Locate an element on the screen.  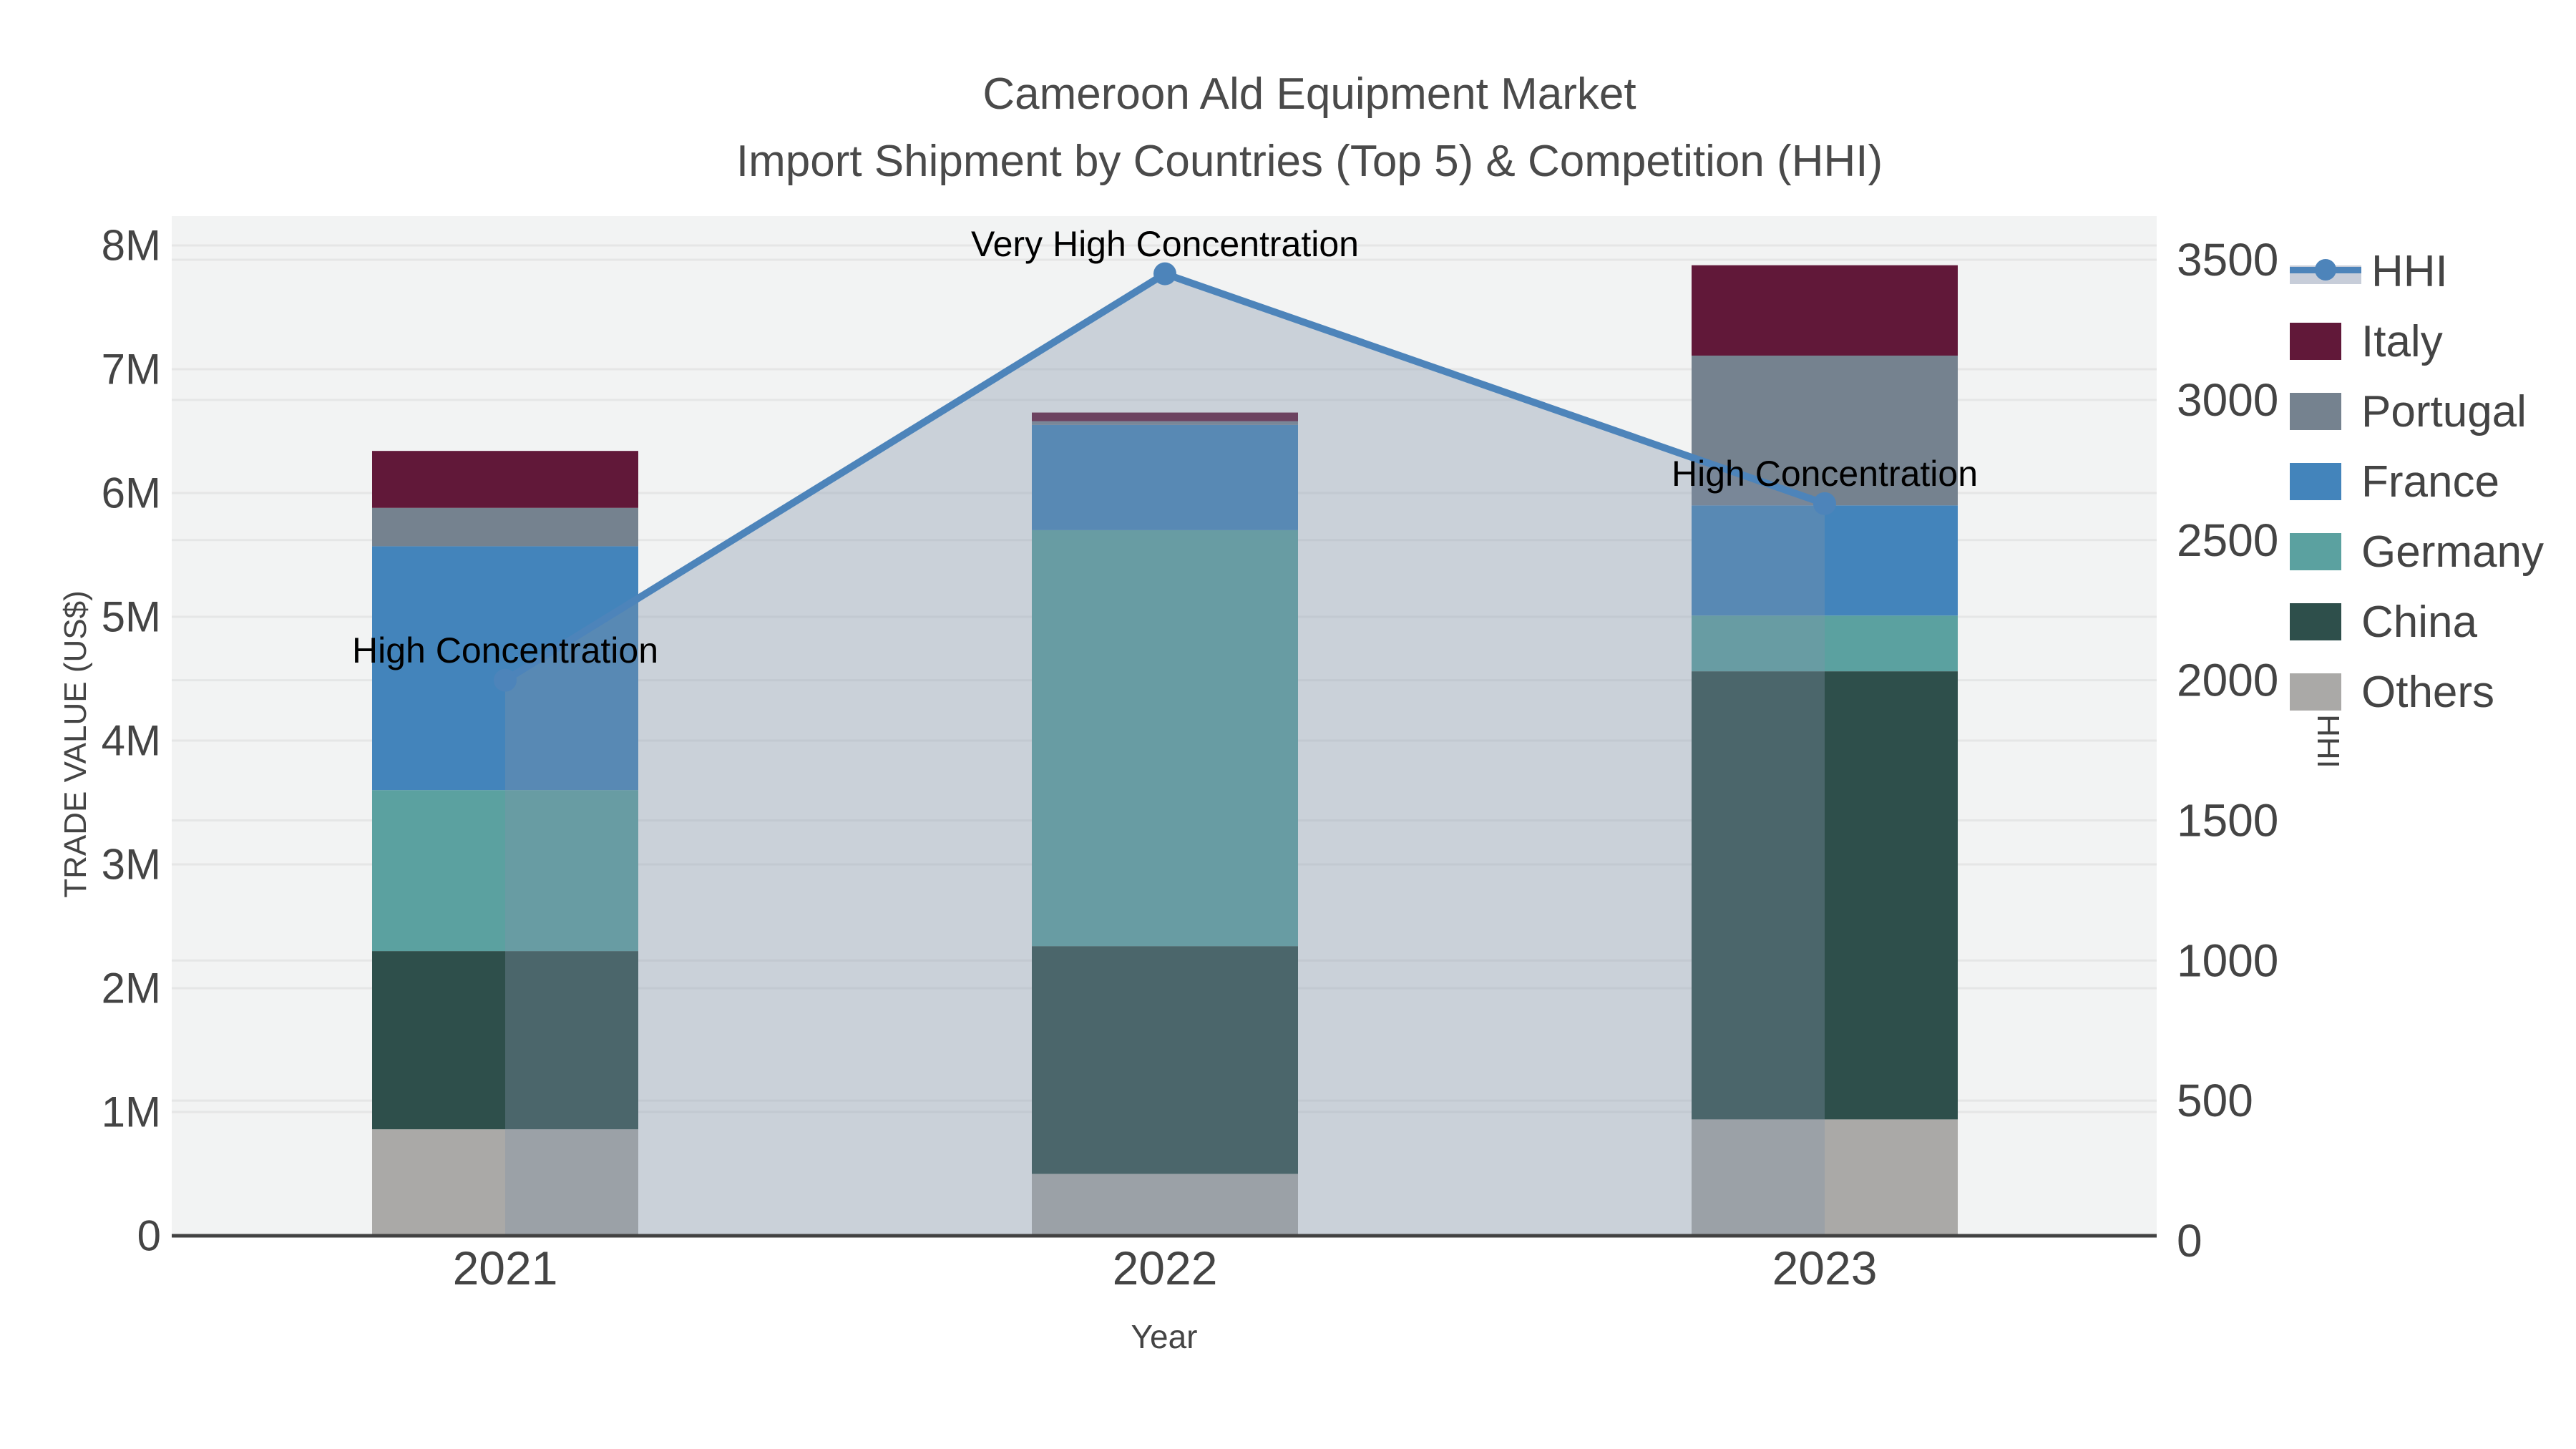
x-tick-2021: 2021 is located at coordinates (505, 1267).